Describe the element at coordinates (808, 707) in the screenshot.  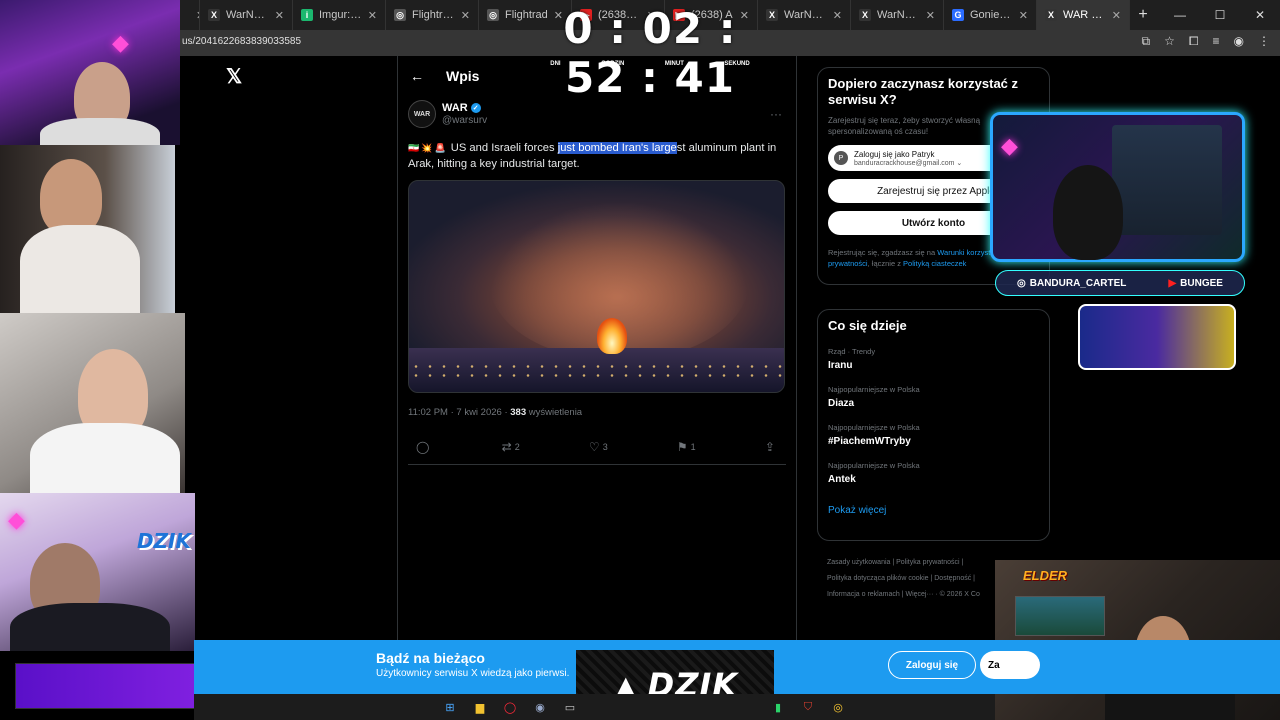
I see `shield-icon: ⛉` at that location.